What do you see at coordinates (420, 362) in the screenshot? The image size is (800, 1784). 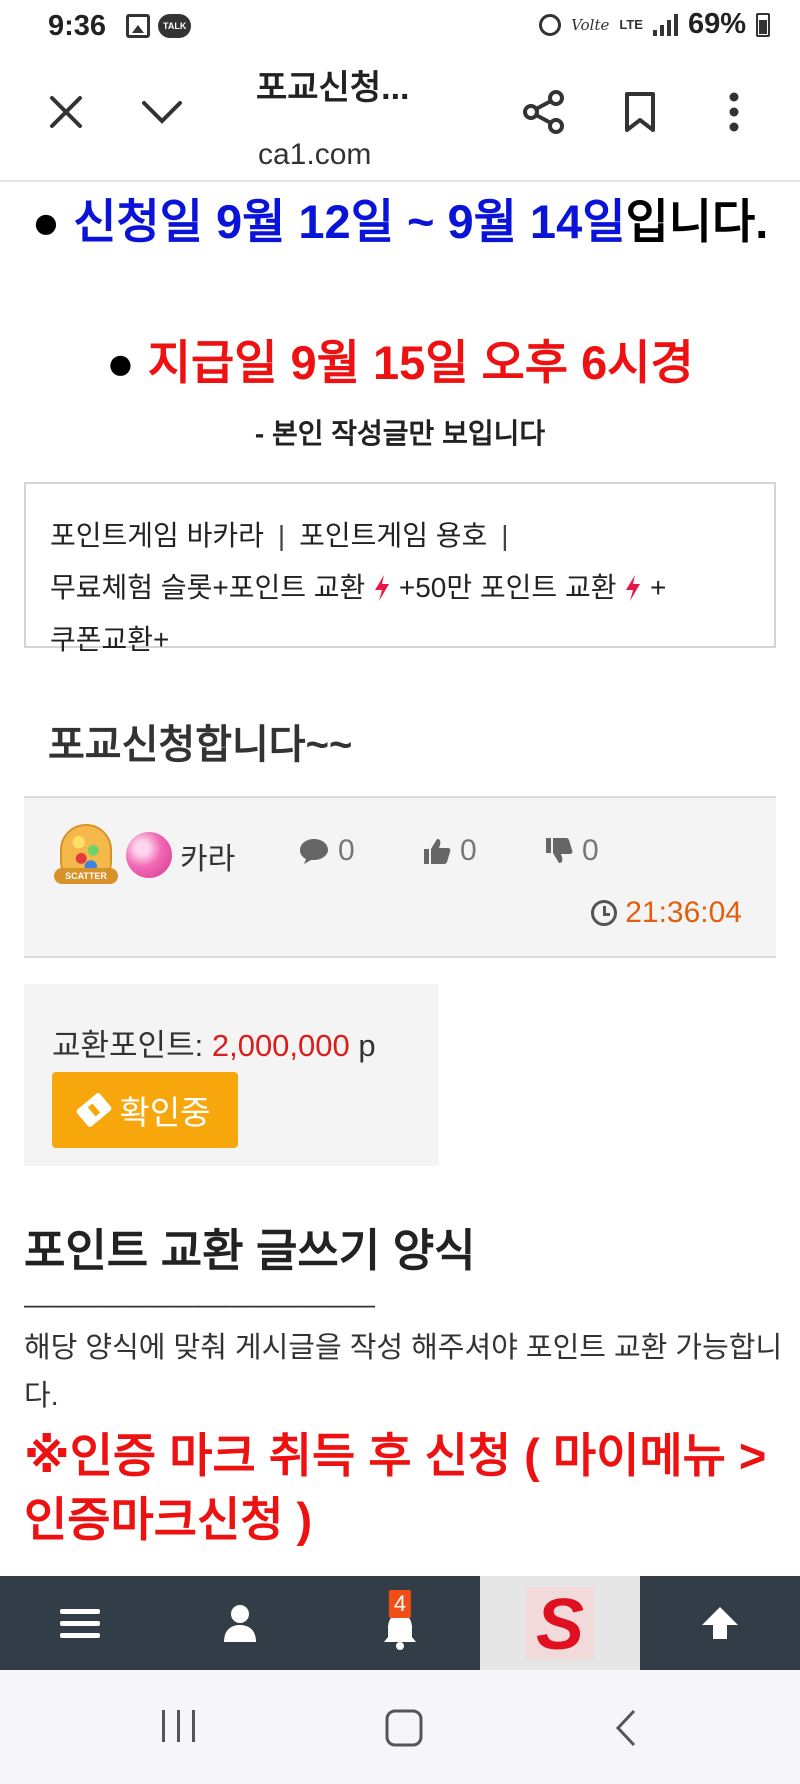 I see `payment-date: 지급일 9월 15일 오후 6시경` at bounding box center [420, 362].